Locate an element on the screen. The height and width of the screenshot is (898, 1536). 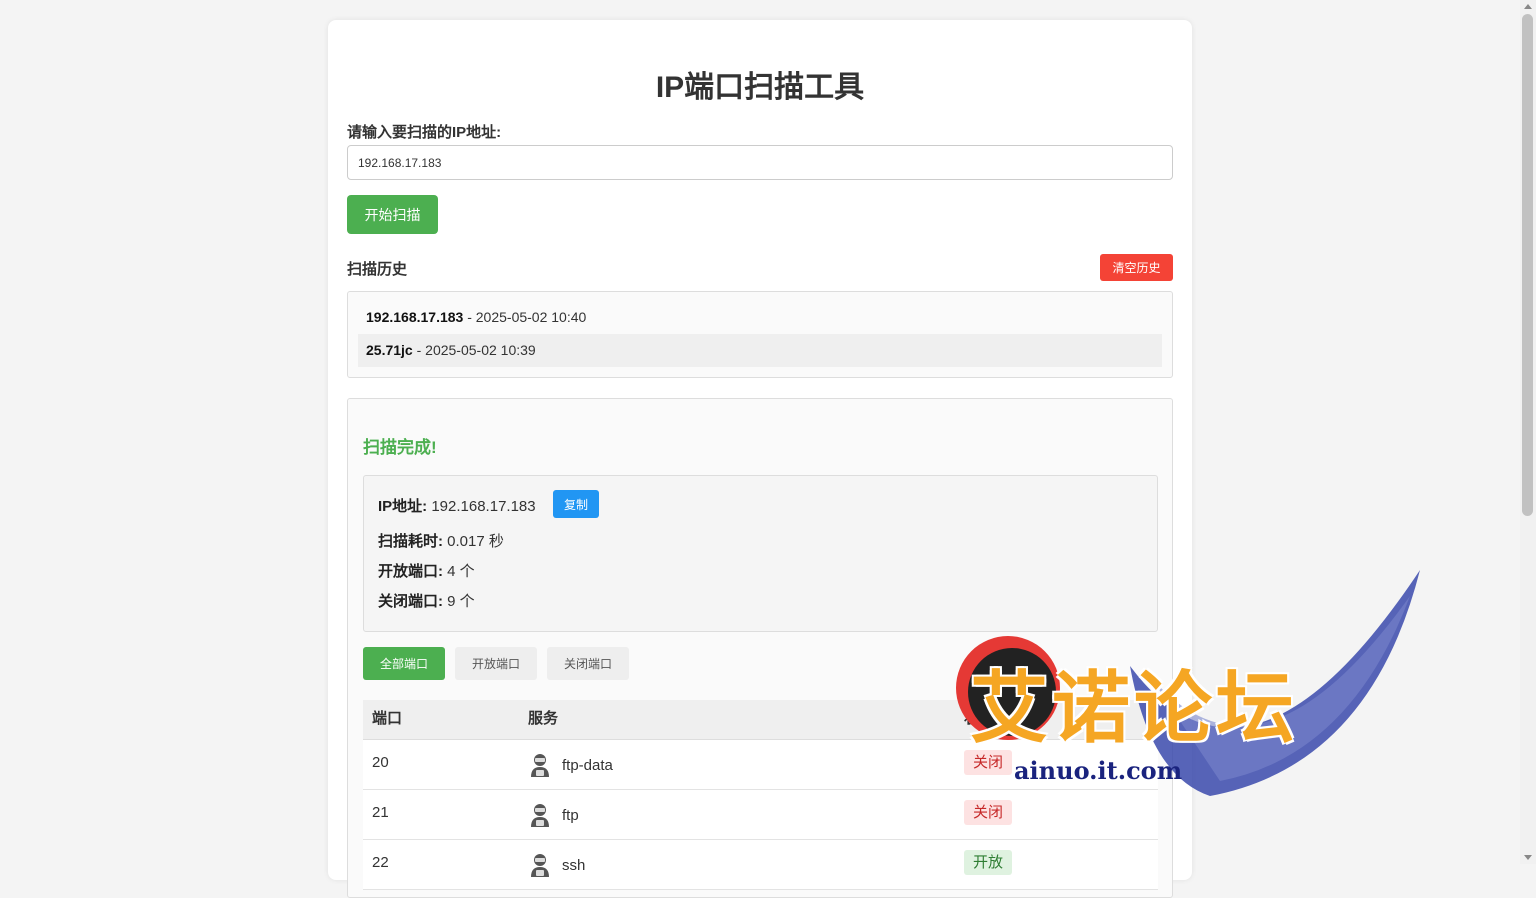
summary-duration-label: 扫描耗时: is located at coordinates (410, 541).